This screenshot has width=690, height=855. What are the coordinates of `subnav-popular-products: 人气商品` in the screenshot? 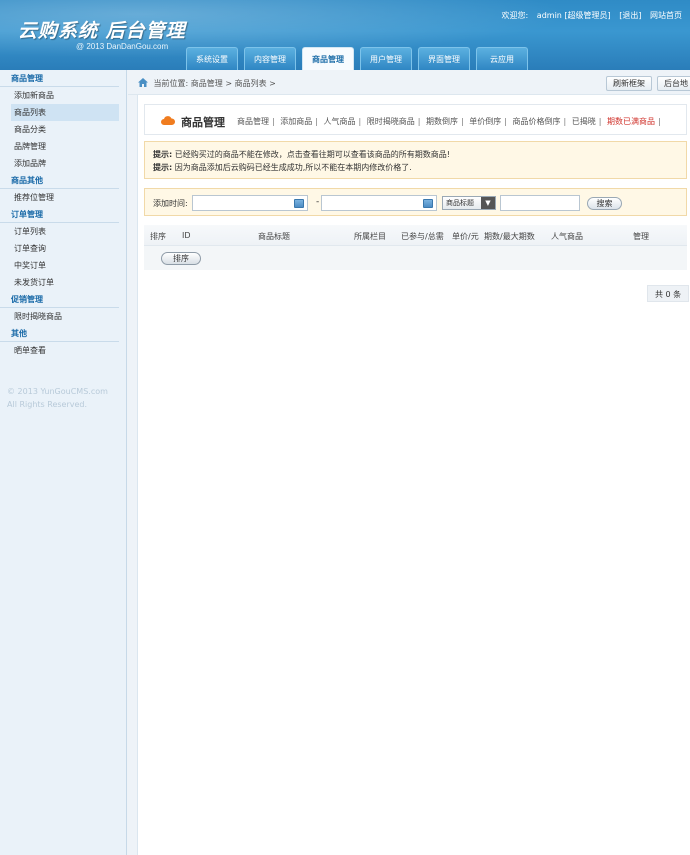 It's located at (340, 121).